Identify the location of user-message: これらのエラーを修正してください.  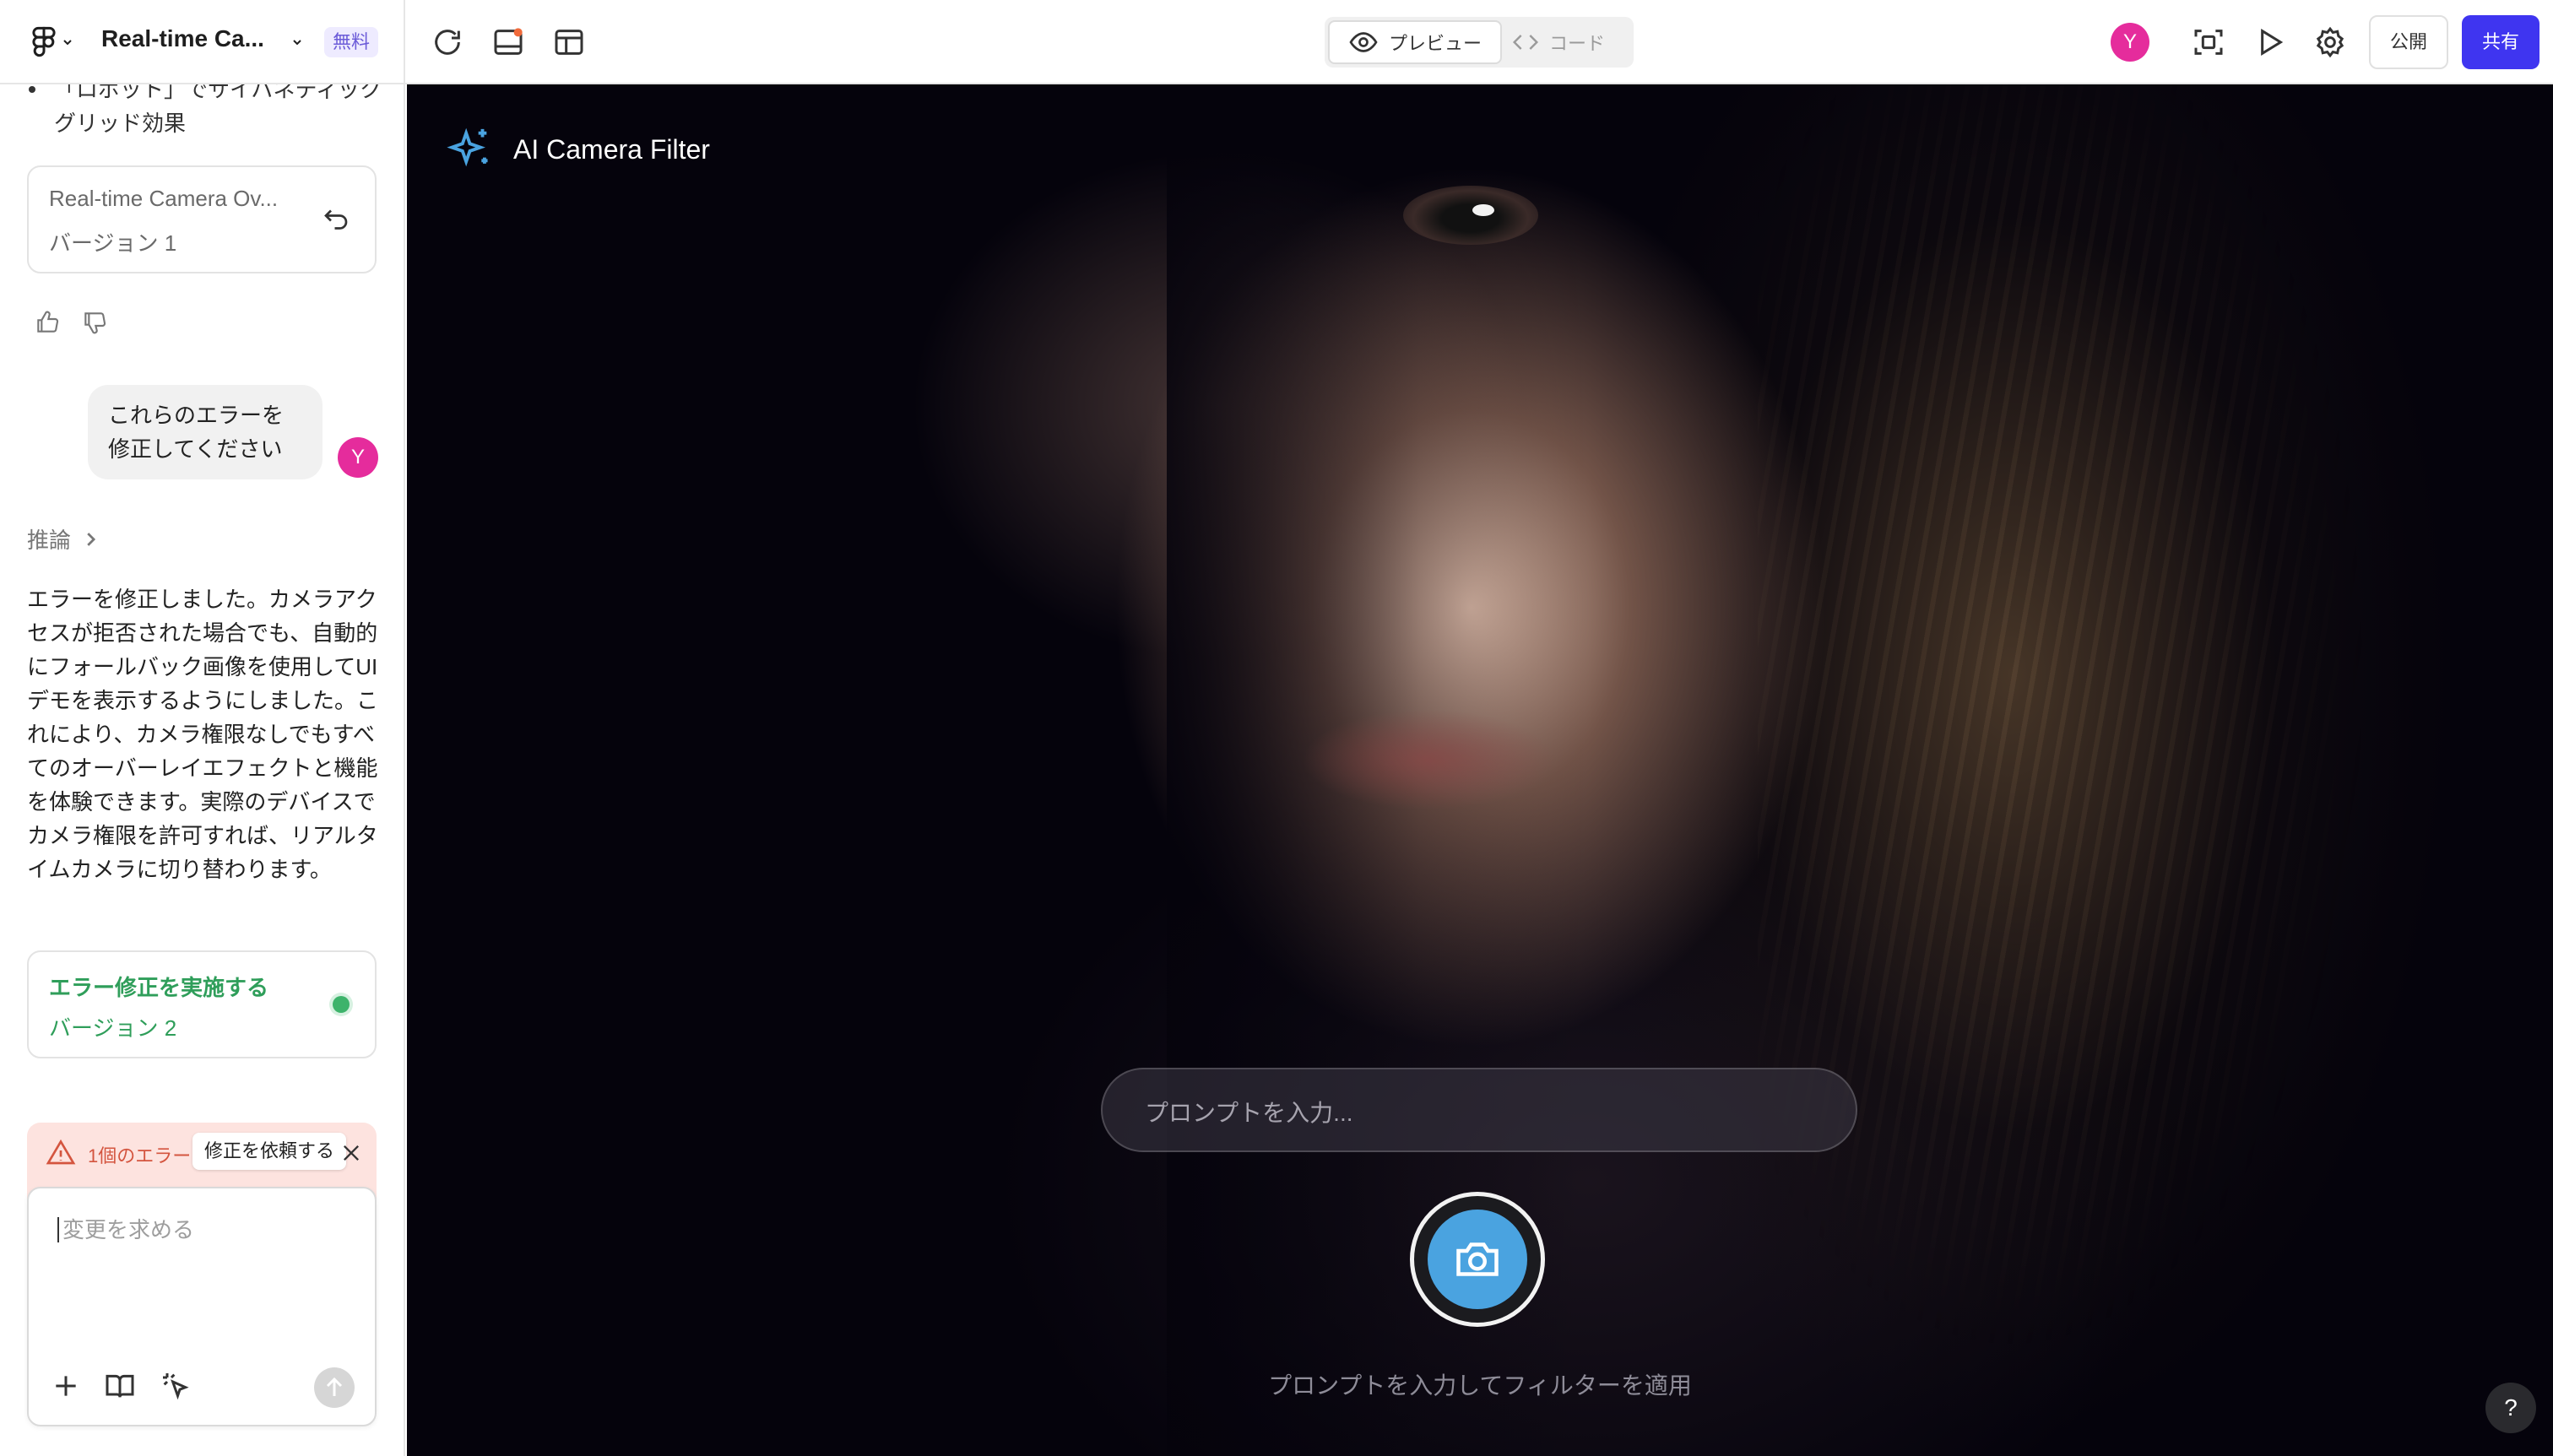
(205, 432).